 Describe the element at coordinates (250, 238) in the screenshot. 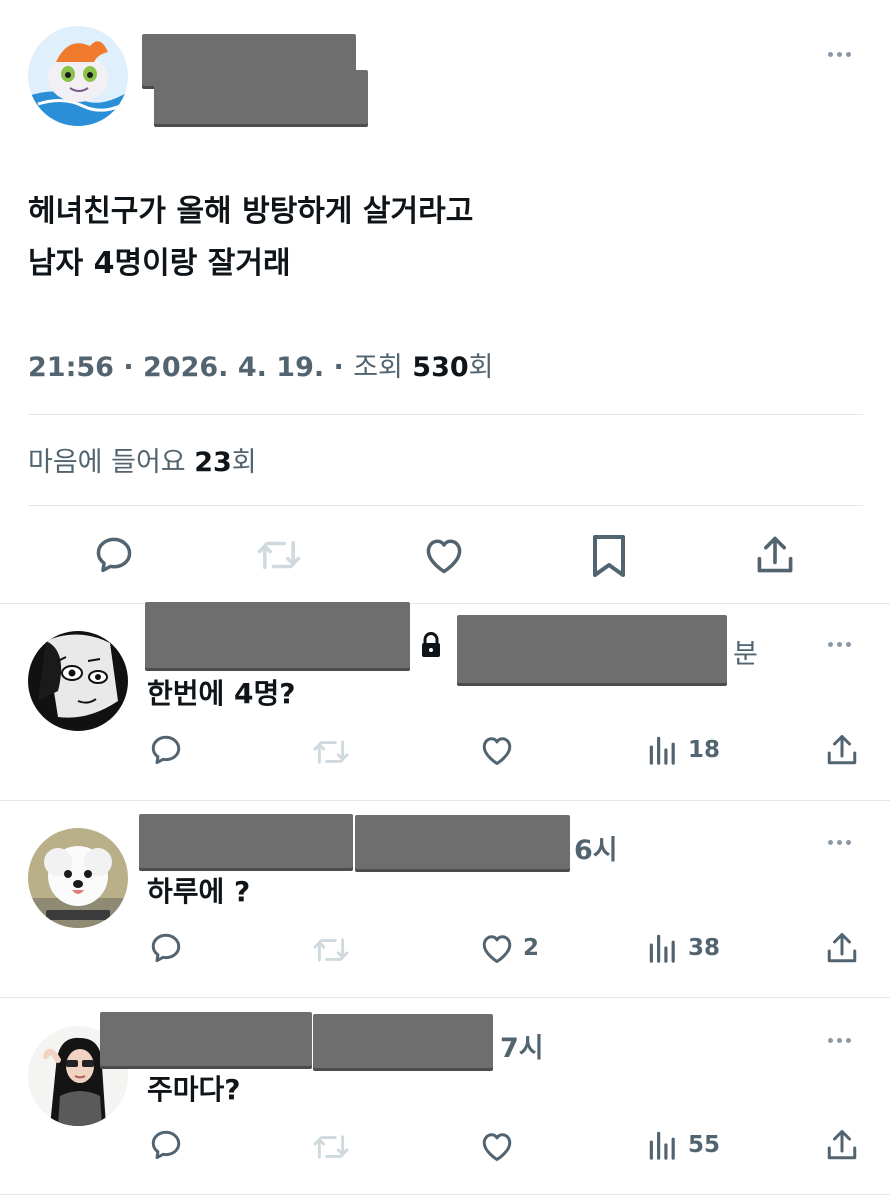

I see `post-text: 헤녀친구가 올해 방탕하게 살거라고 남자 4명이랑 잘거래` at that location.